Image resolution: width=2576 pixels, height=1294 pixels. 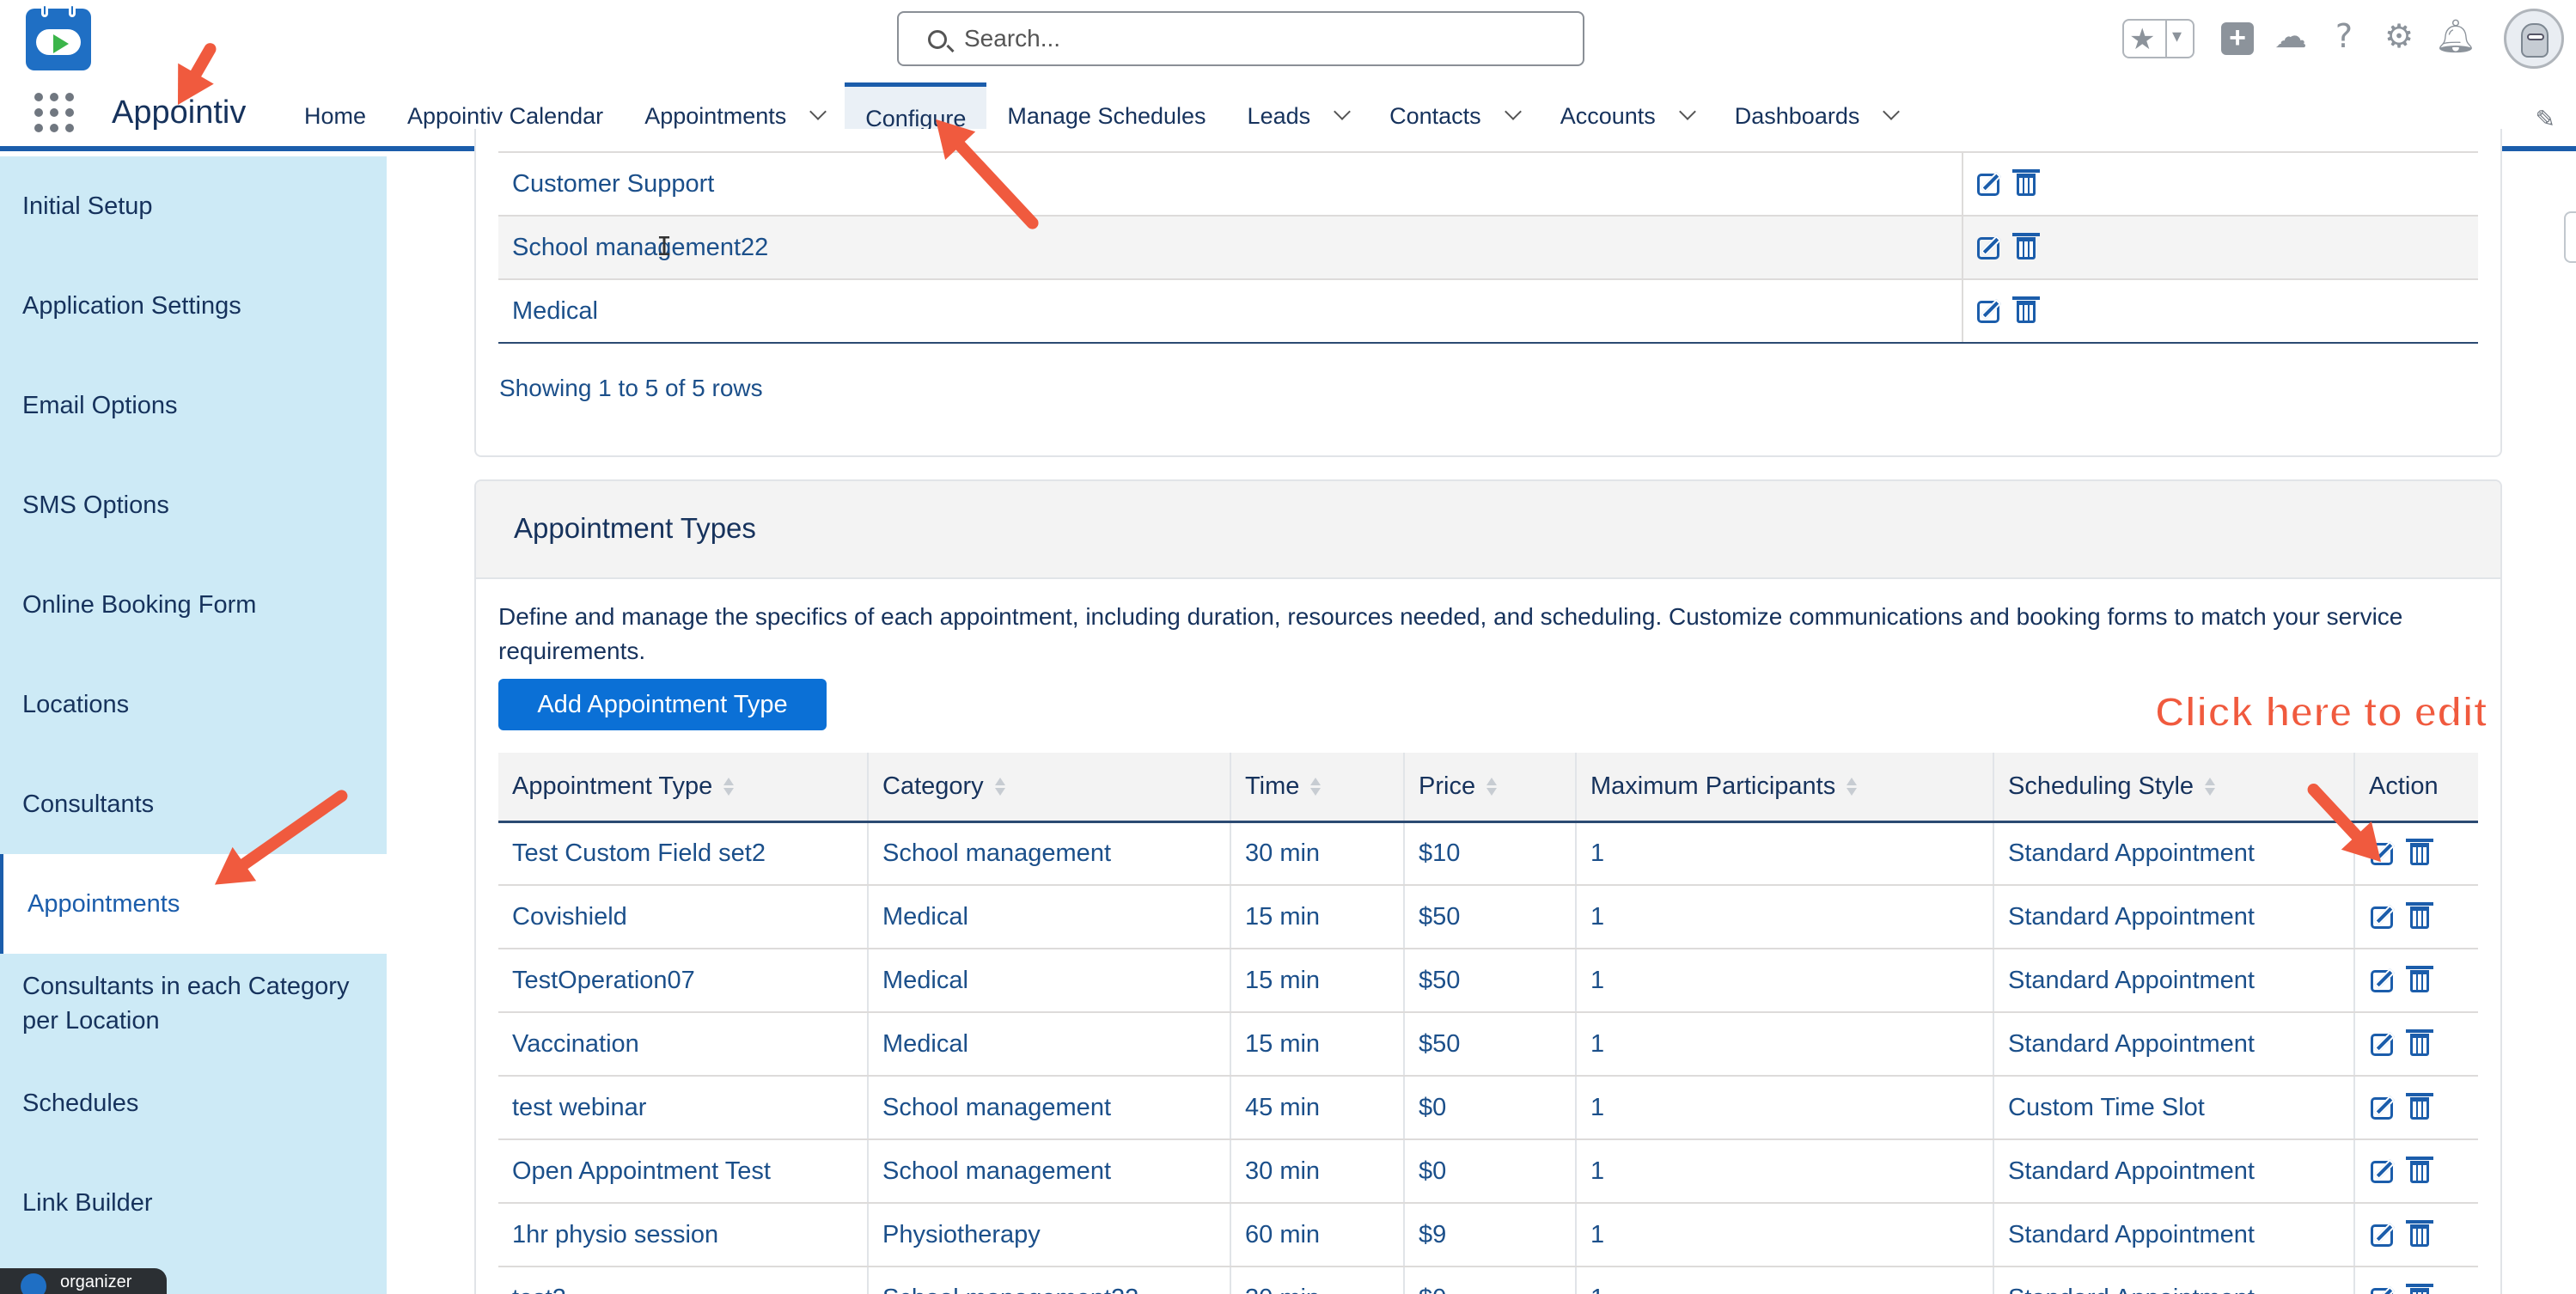 What do you see at coordinates (2177, 36) in the screenshot?
I see `favorites-dropdown-icon: ▾` at bounding box center [2177, 36].